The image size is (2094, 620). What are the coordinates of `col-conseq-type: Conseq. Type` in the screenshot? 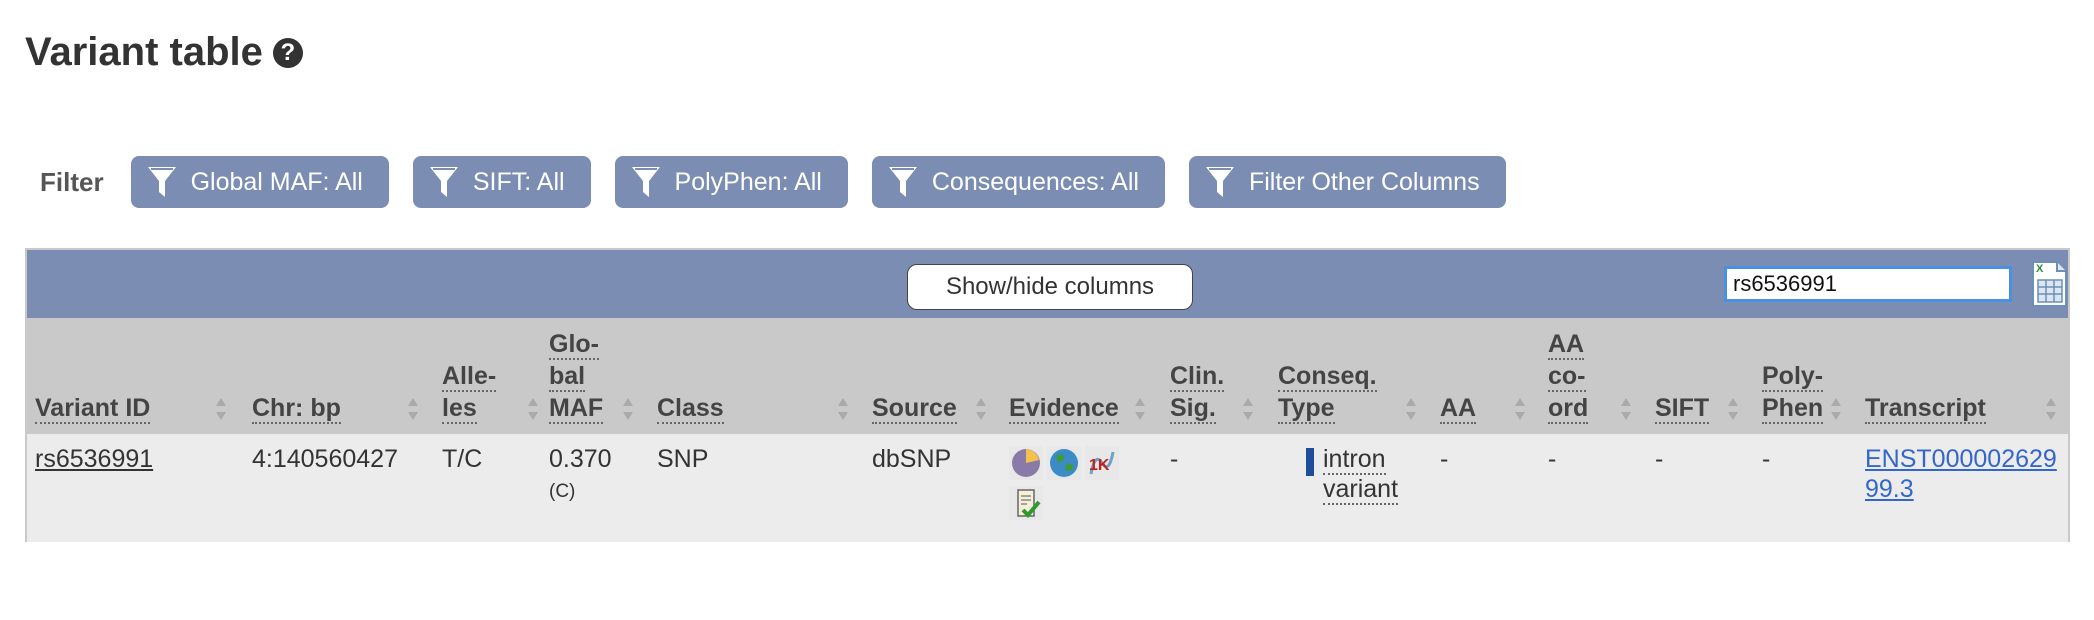 It's located at (1327, 392).